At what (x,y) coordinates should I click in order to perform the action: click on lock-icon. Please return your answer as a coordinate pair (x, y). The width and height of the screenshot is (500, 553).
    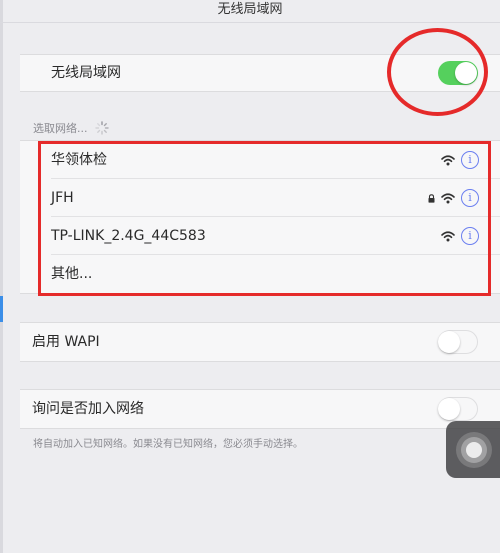
    Looking at the image, I should click on (431, 198).